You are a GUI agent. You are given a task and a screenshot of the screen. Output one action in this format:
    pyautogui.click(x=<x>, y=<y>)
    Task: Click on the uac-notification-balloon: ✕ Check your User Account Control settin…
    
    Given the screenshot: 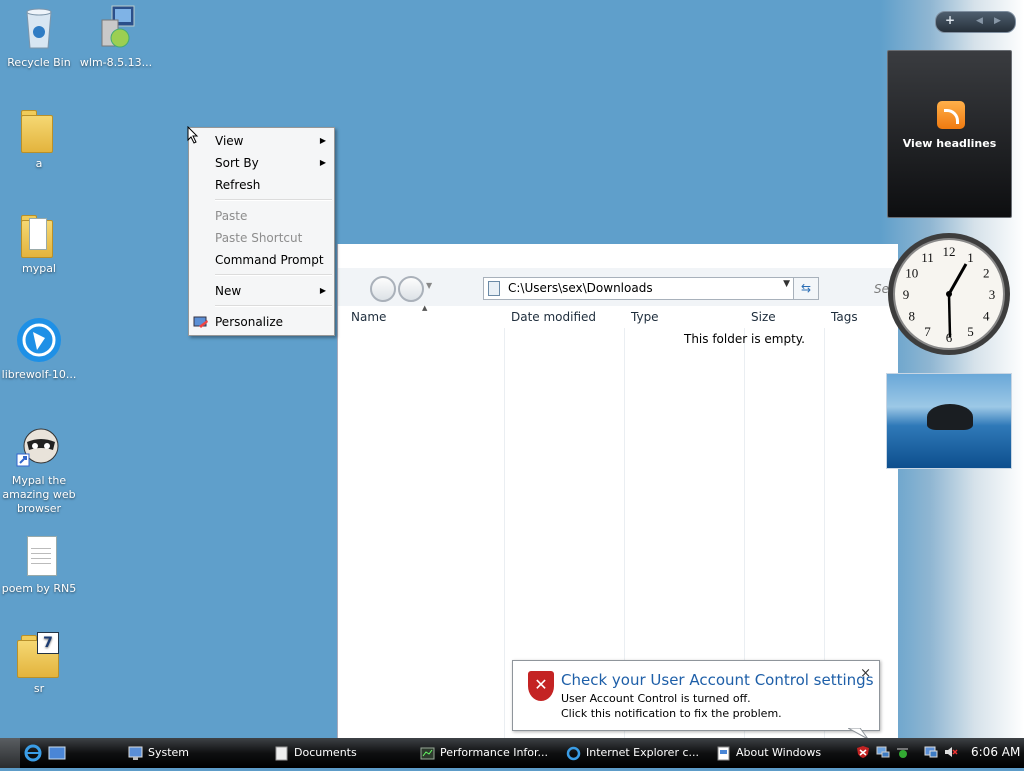 What is the action you would take?
    pyautogui.click(x=696, y=700)
    